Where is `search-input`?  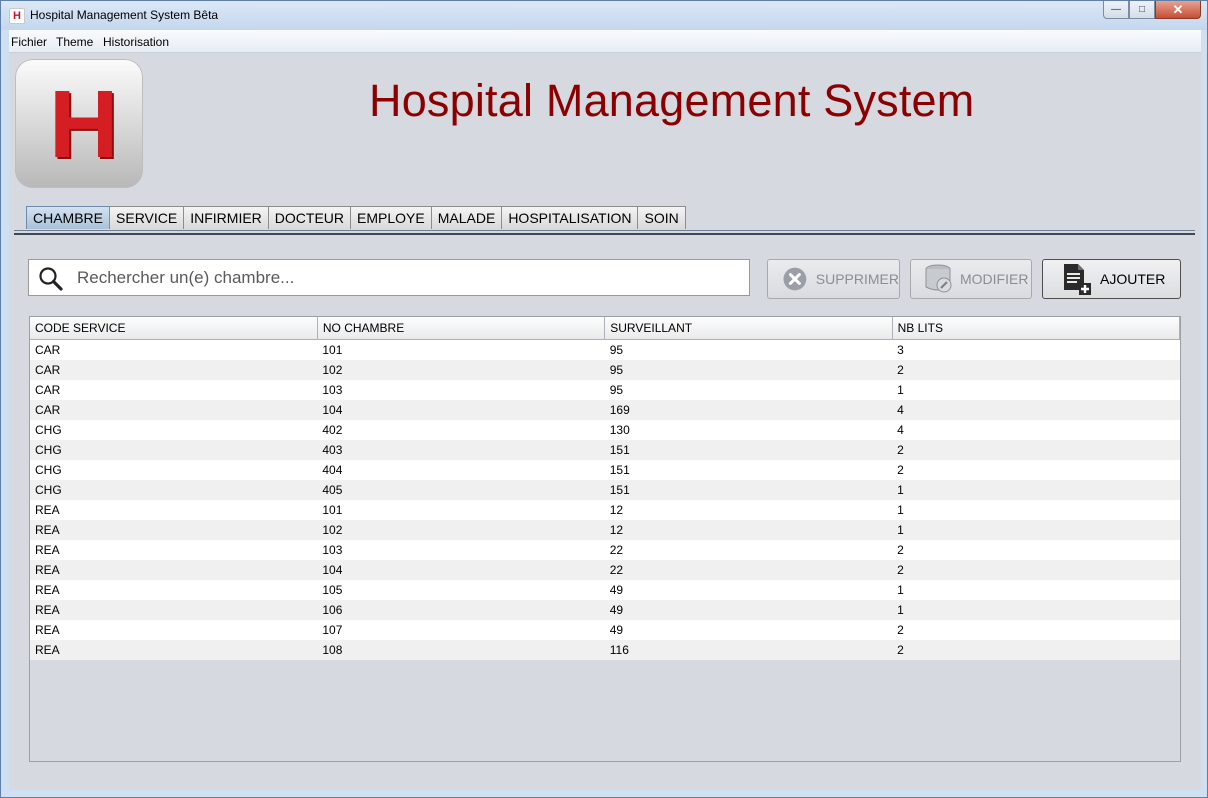
search-input is located at coordinates (407, 278).